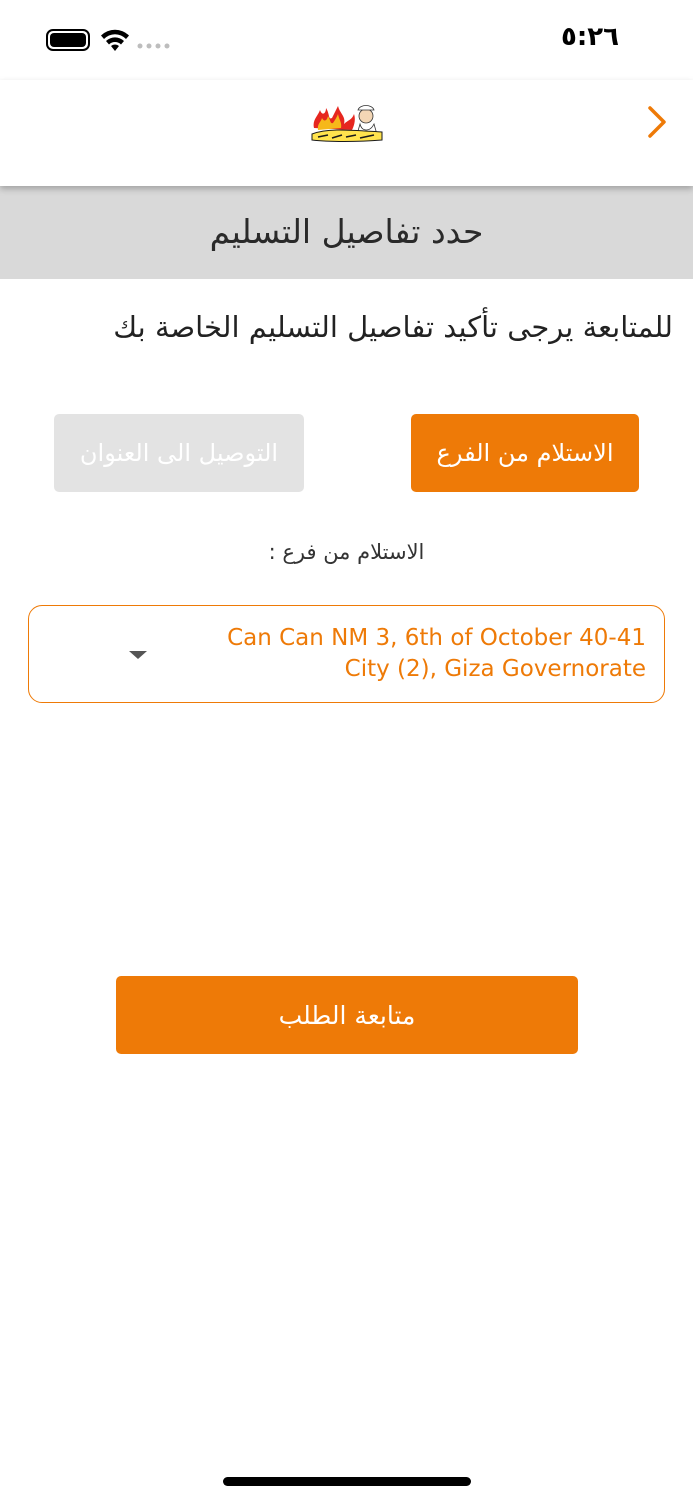 The width and height of the screenshot is (693, 1500). I want to click on restaurant-logo-icon, so click(347, 123).